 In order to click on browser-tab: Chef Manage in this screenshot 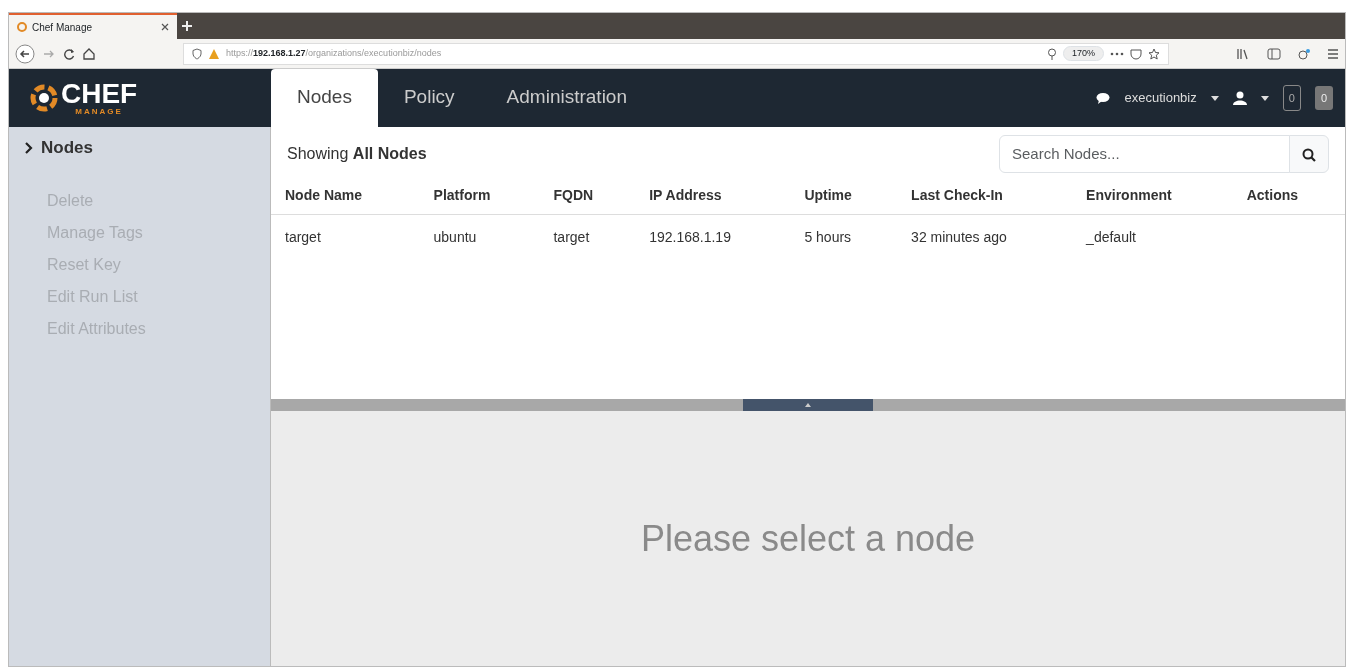, I will do `click(93, 26)`.